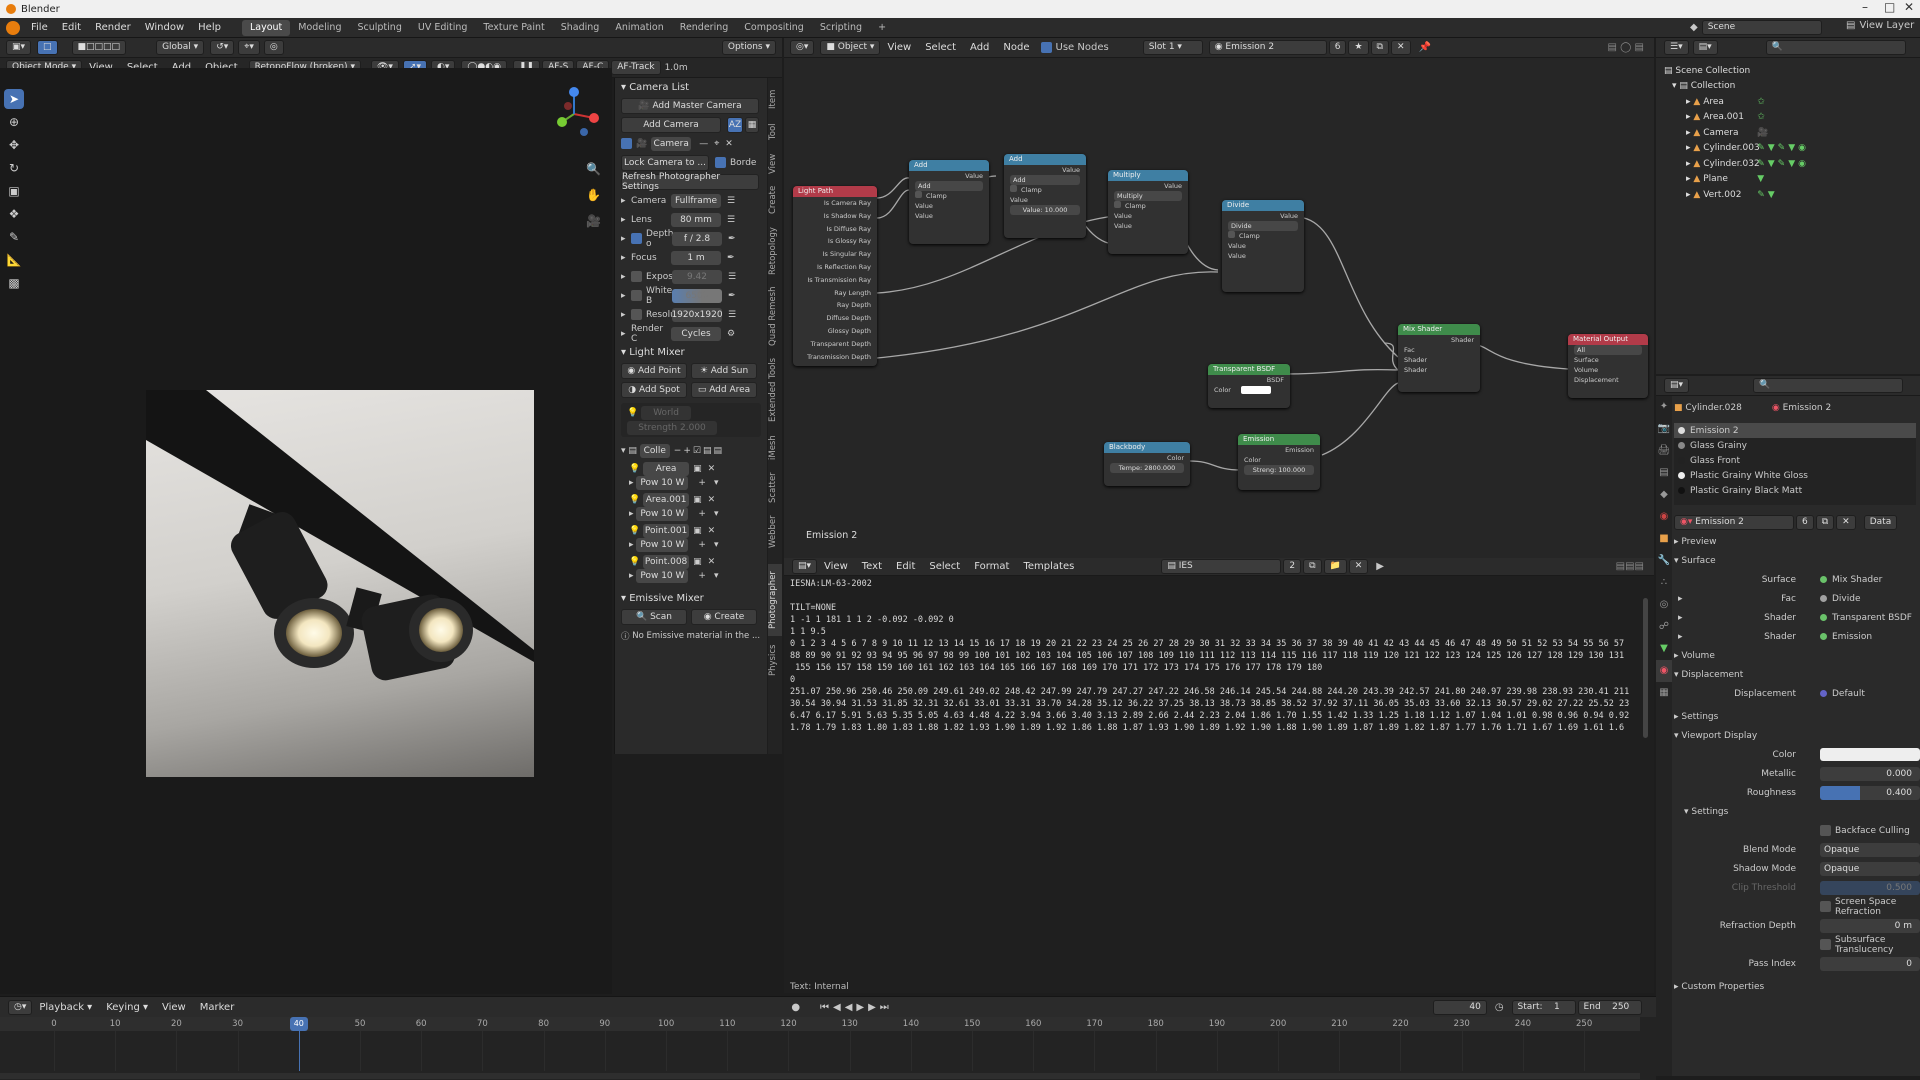 Image resolution: width=1920 pixels, height=1080 pixels. Describe the element at coordinates (113, 27) in the screenshot. I see `menu-render: Render` at that location.